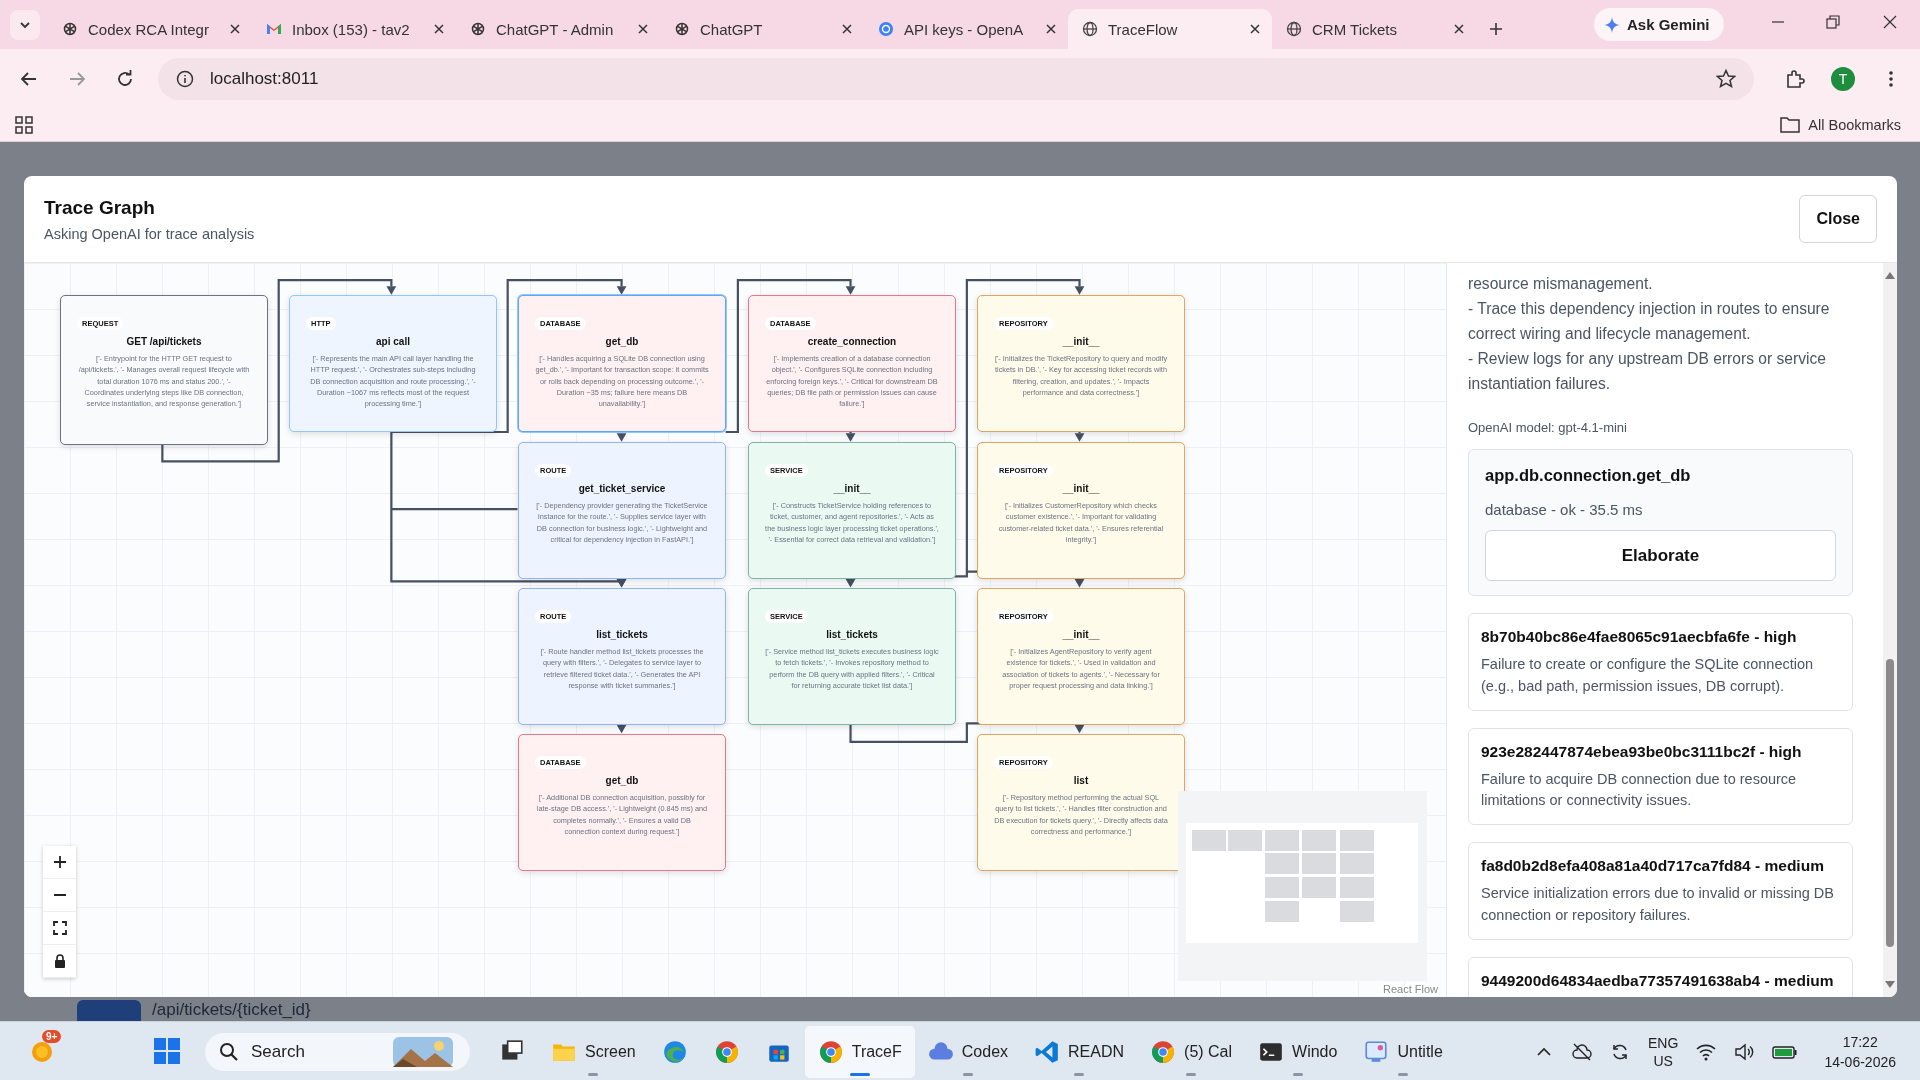 The width and height of the screenshot is (1920, 1080). I want to click on taskbar-app: Untitle, so click(1403, 1052).